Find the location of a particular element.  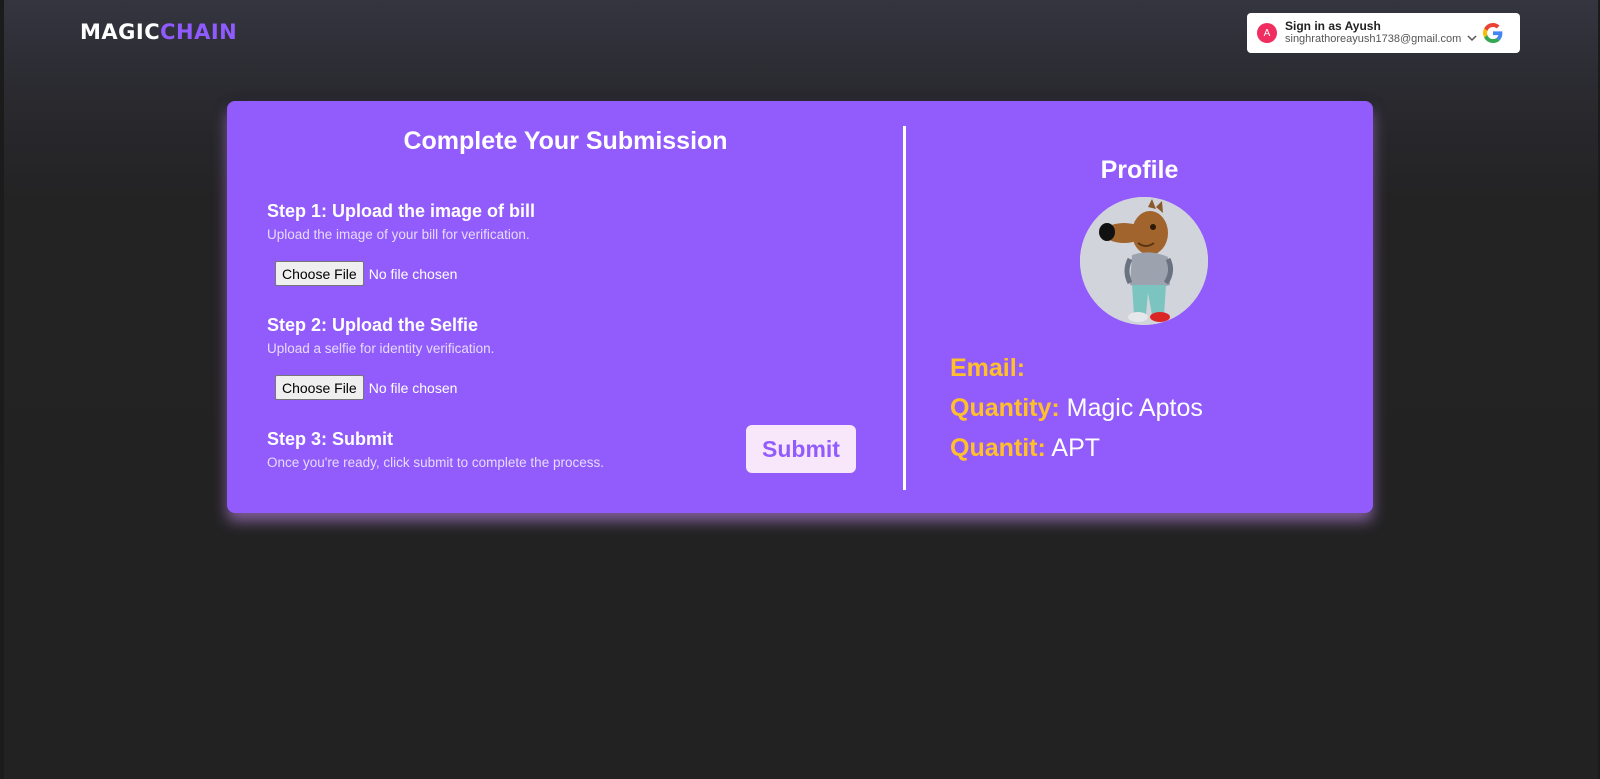

submit-button: Submit is located at coordinates (801, 449).